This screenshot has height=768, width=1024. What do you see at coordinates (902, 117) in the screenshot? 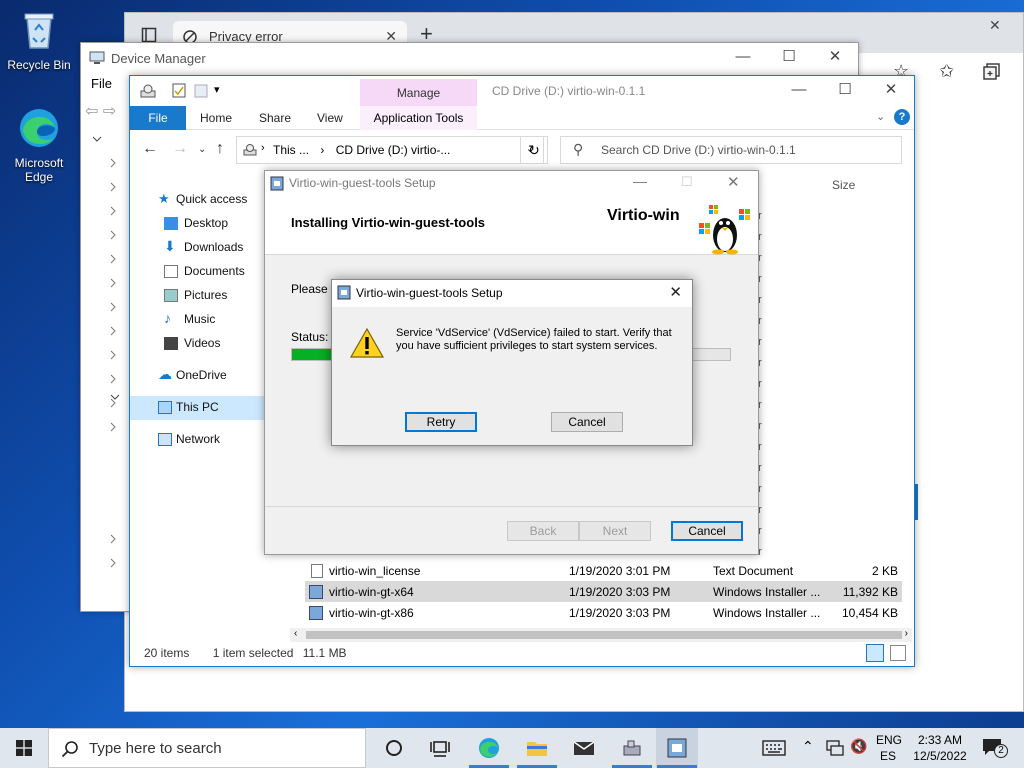
I see `help-icon: ?` at bounding box center [902, 117].